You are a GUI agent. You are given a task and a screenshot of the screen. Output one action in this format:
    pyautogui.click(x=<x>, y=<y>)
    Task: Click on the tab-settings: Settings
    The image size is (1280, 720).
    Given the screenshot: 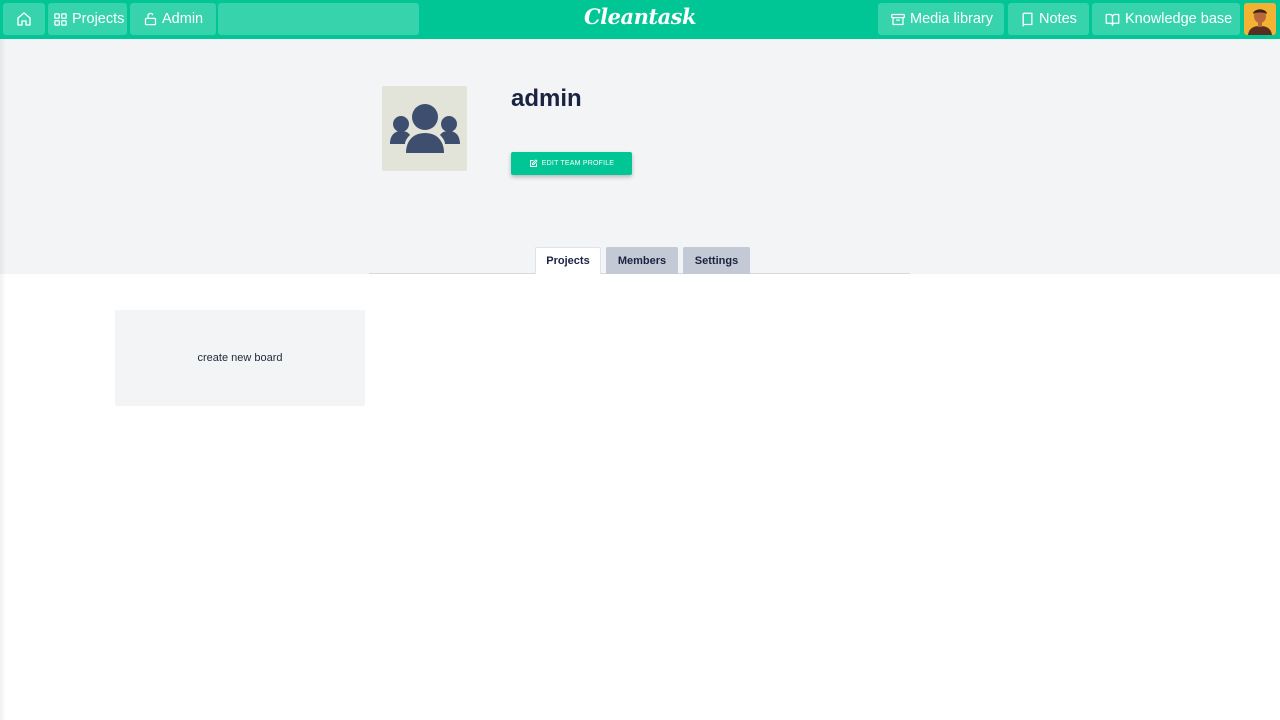 What is the action you would take?
    pyautogui.click(x=716, y=260)
    